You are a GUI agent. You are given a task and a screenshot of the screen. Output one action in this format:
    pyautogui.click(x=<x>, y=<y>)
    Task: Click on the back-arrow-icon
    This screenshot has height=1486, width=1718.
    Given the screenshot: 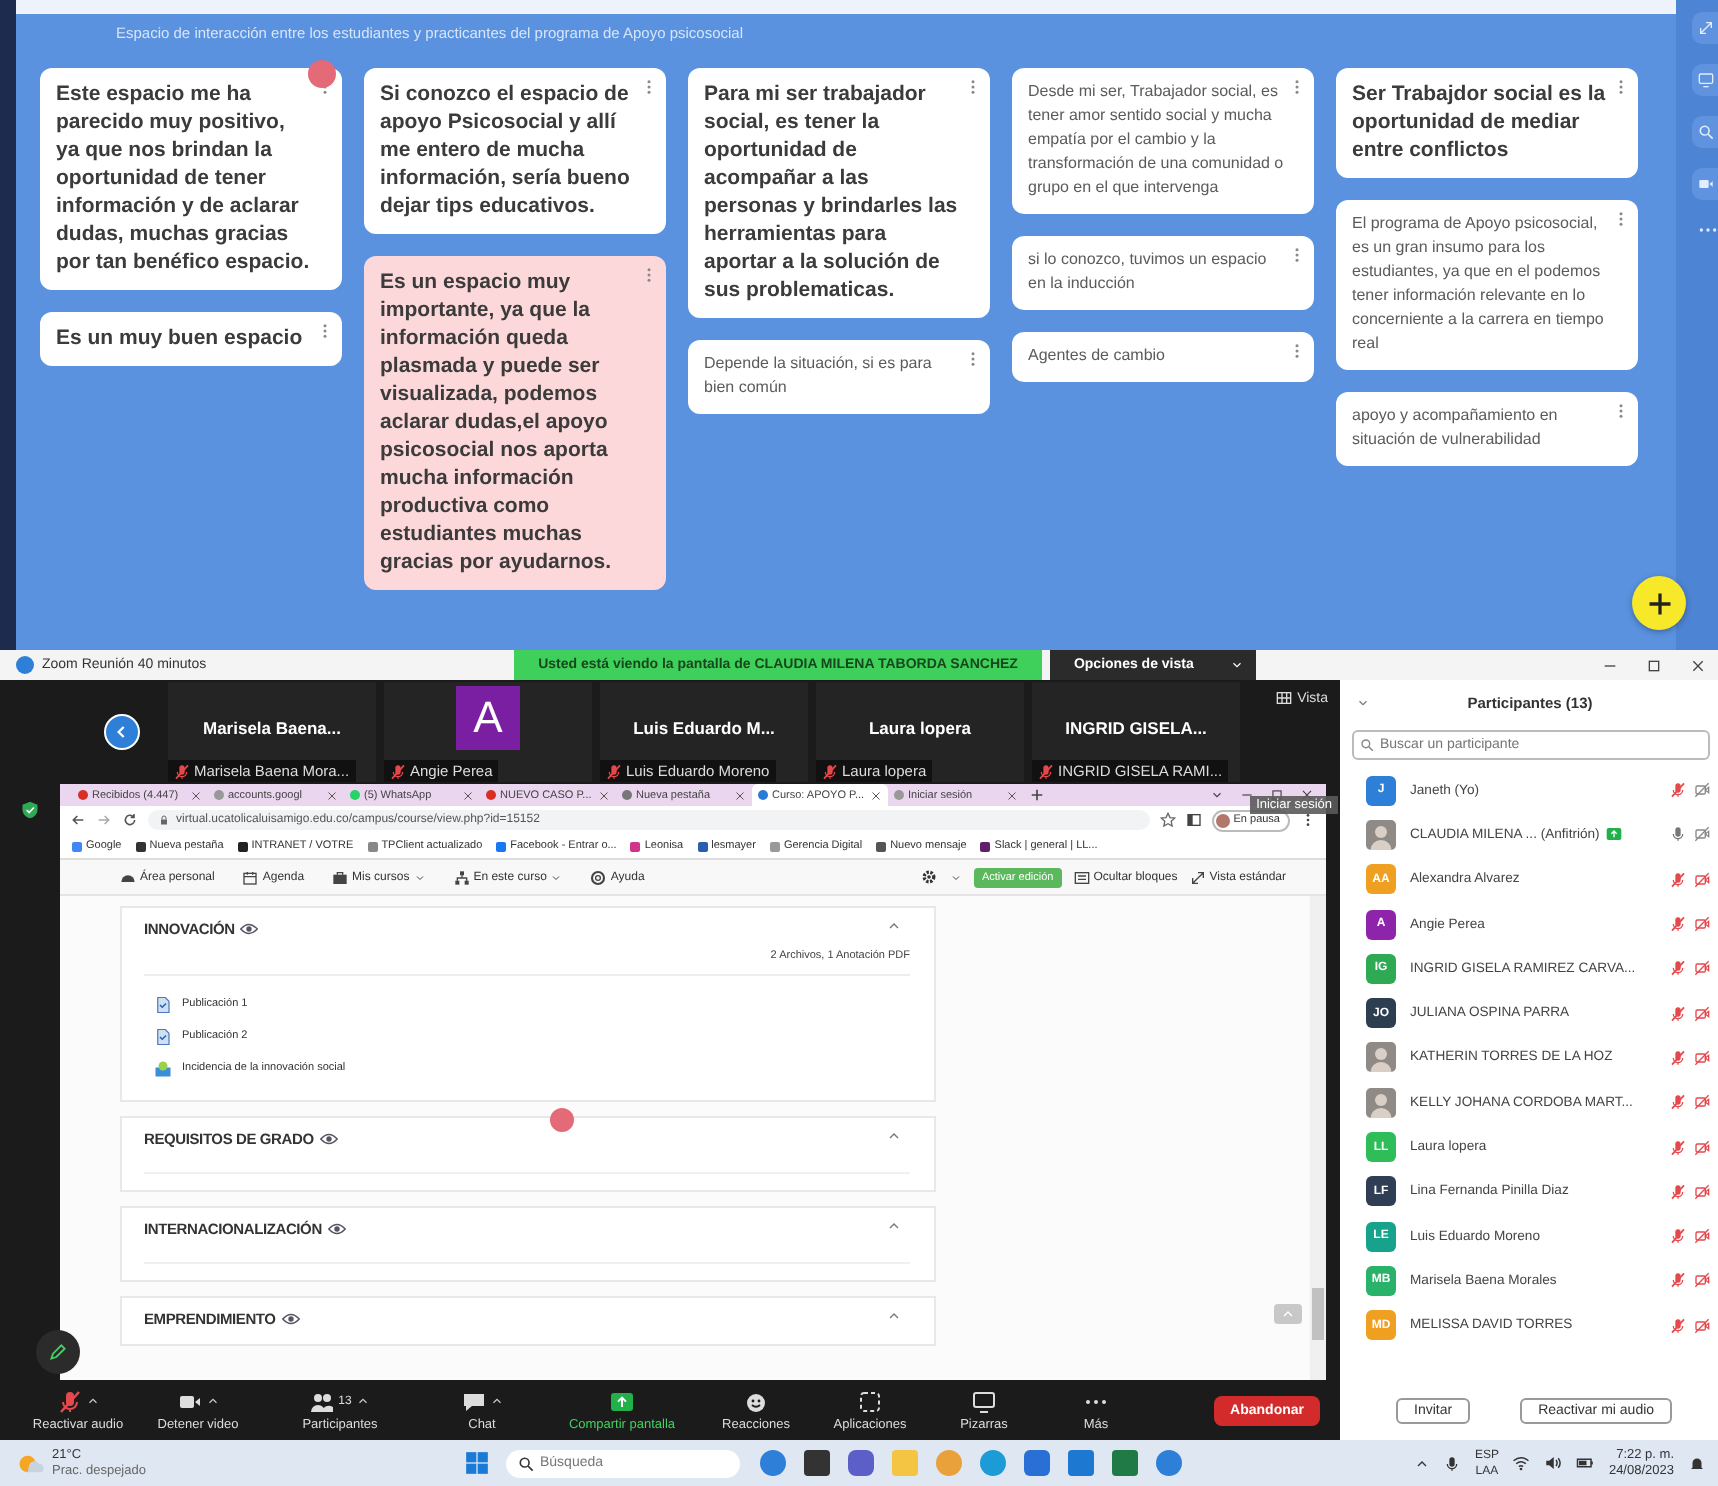 What is the action you would take?
    pyautogui.click(x=78, y=820)
    